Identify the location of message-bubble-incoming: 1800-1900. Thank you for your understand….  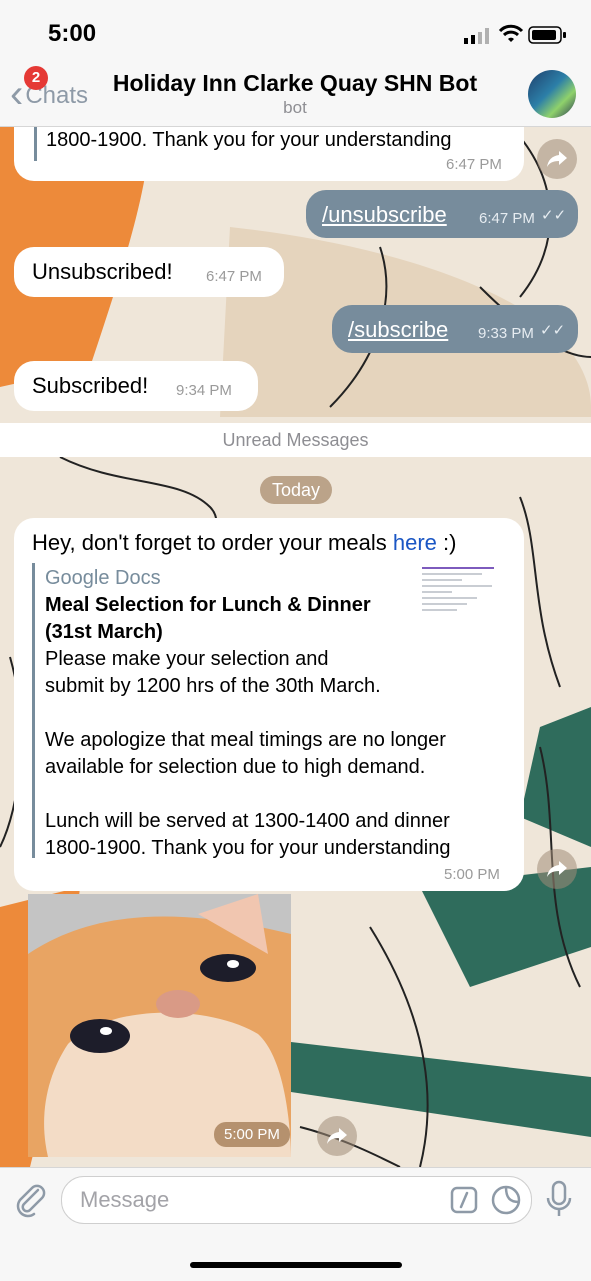
(269, 154).